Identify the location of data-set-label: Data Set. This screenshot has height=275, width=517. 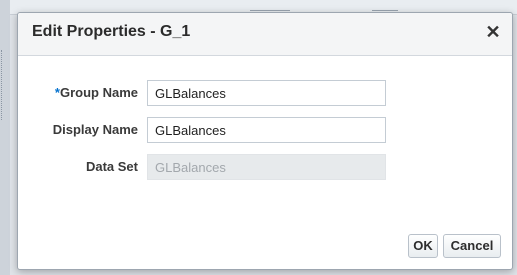
(111, 166).